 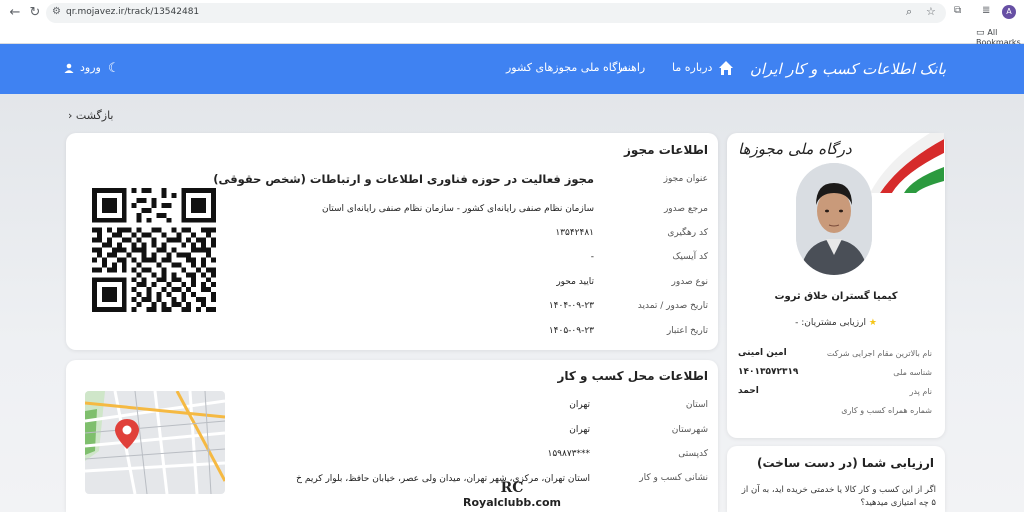 I want to click on customer-rating: ★ ارزیابی مشتریان: -, so click(x=836, y=323).